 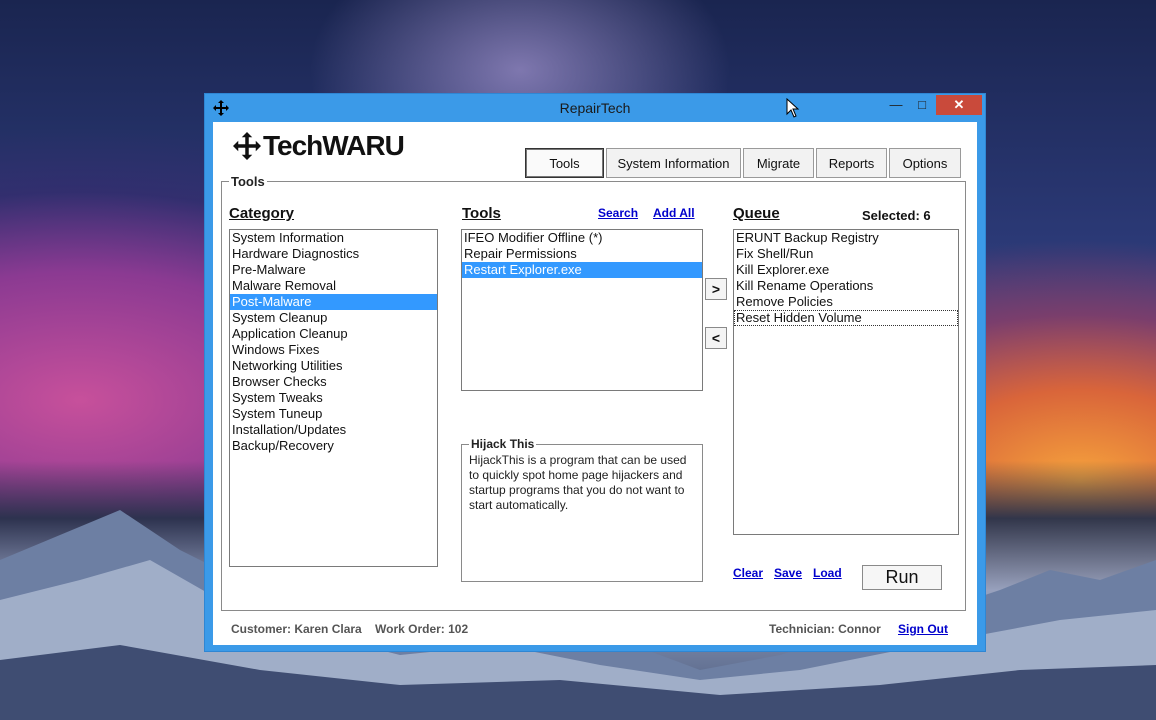 What do you see at coordinates (333, 446) in the screenshot?
I see `category-item: Backup/Recovery` at bounding box center [333, 446].